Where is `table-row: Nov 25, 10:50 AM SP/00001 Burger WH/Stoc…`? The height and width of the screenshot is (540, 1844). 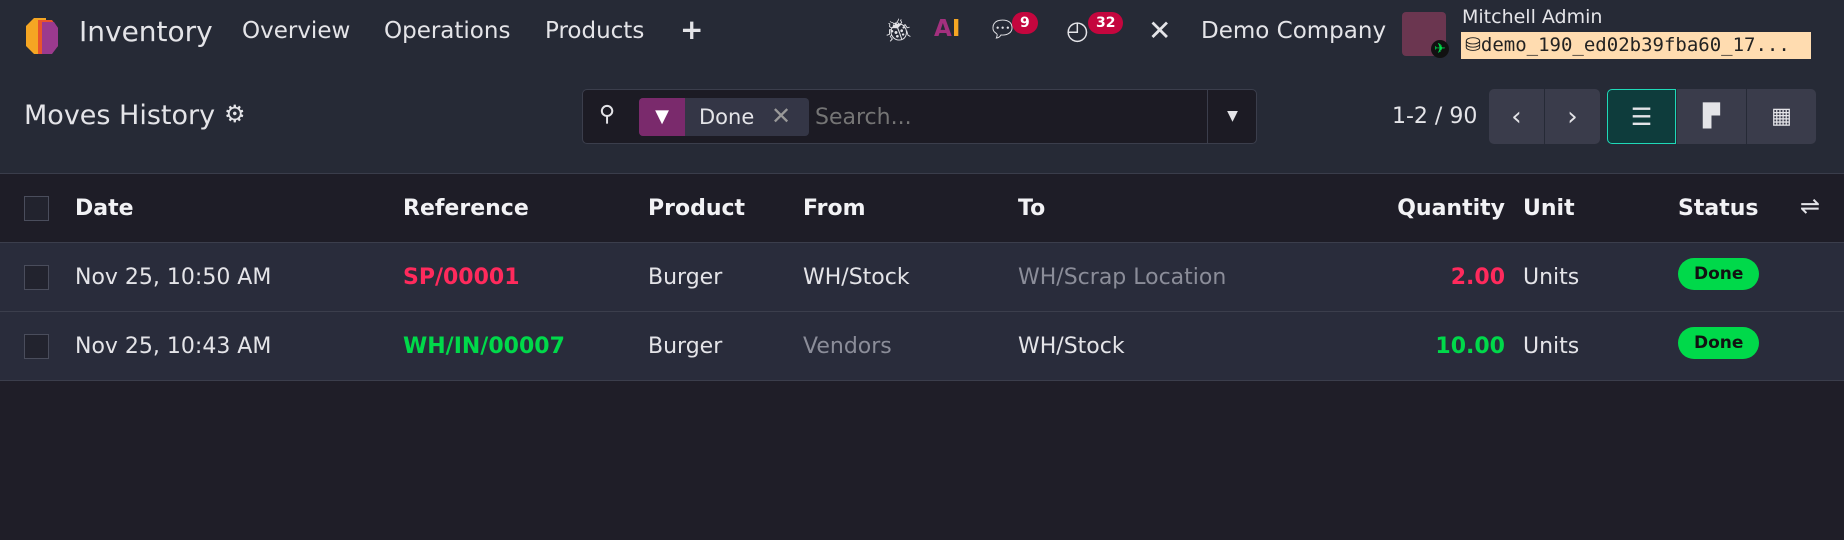 table-row: Nov 25, 10:50 AM SP/00001 Burger WH/Stoc… is located at coordinates (922, 277).